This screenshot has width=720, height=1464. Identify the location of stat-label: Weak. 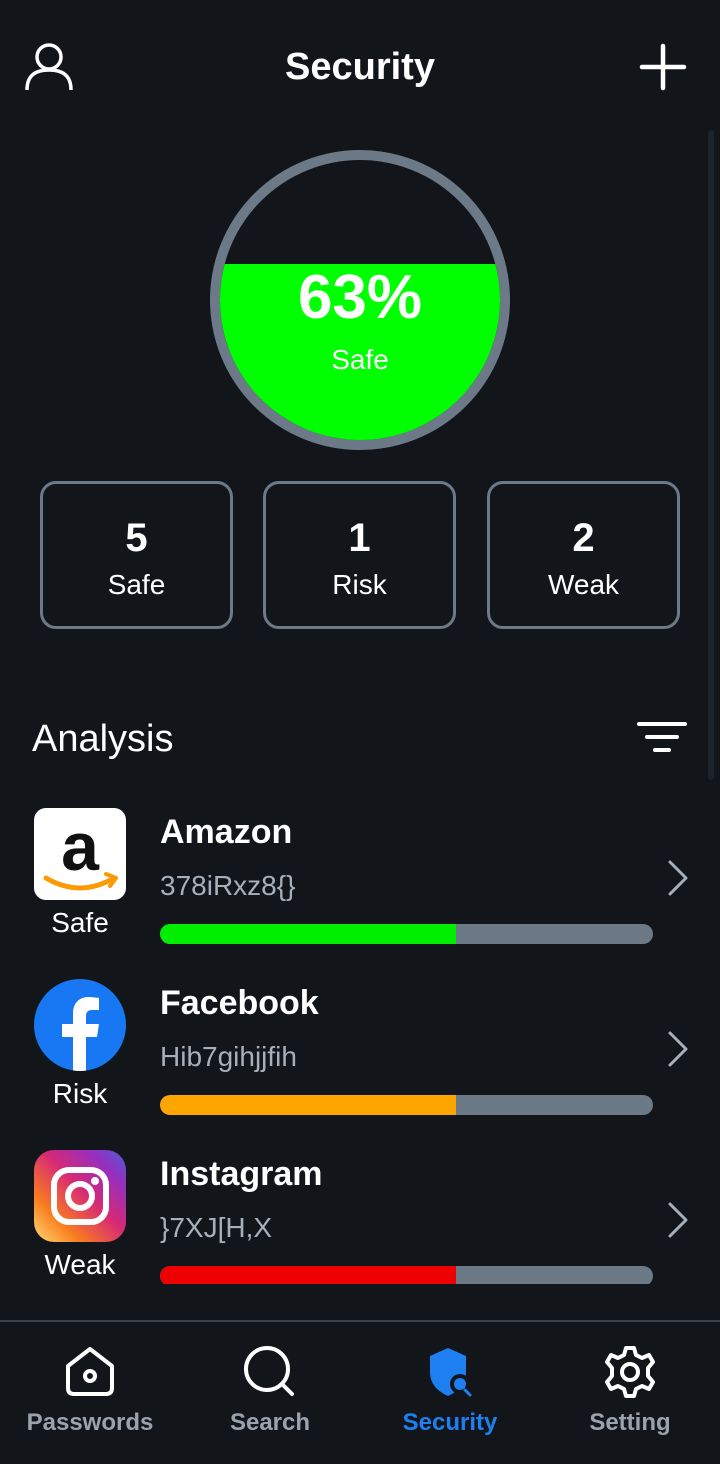
(583, 584).